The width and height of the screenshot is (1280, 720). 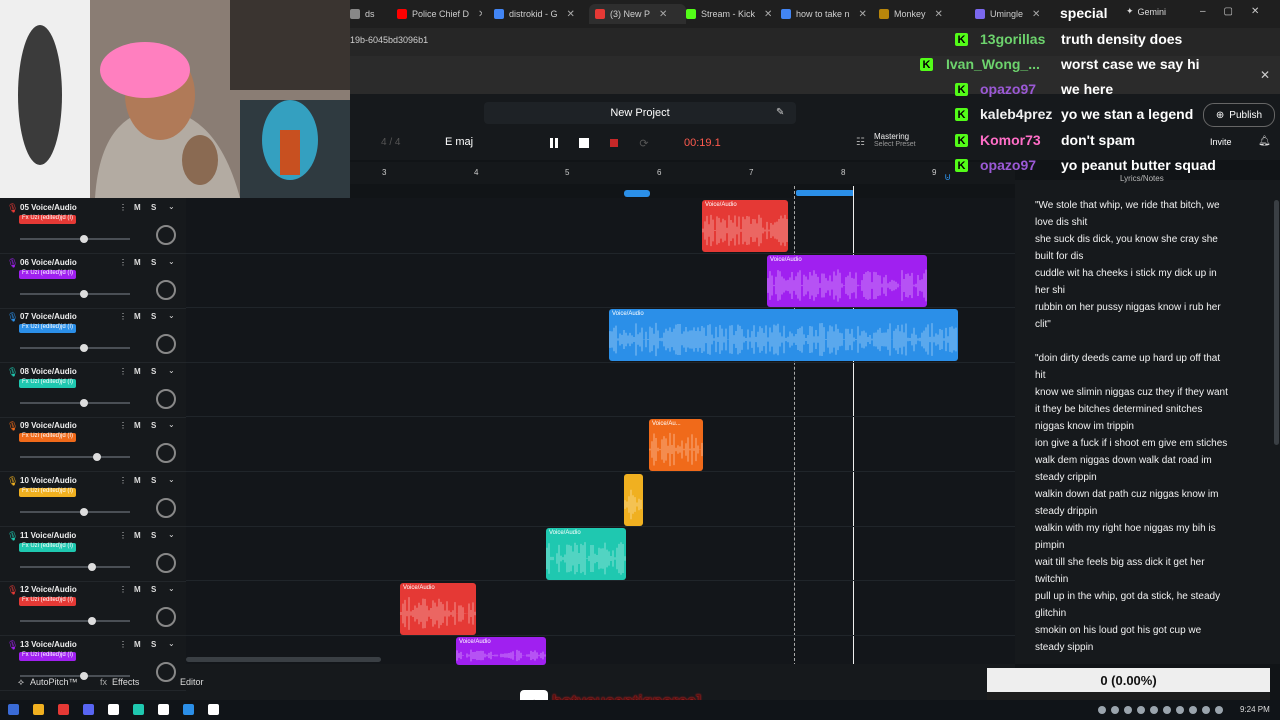 What do you see at coordinates (48, 425) in the screenshot?
I see `track-name: 09 Voice/Audio` at bounding box center [48, 425].